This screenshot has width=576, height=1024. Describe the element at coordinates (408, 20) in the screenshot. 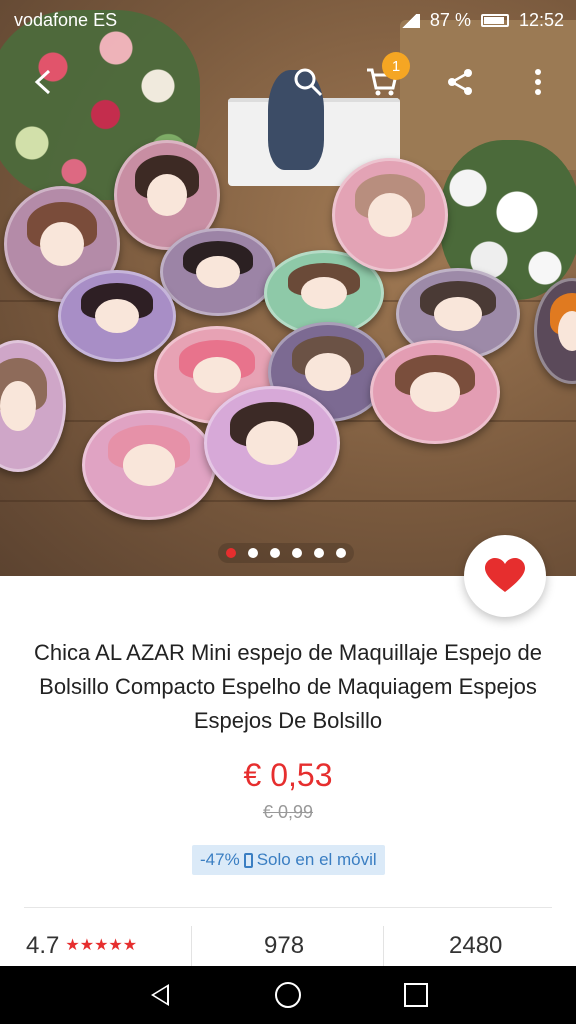

I see `signal-icon` at that location.